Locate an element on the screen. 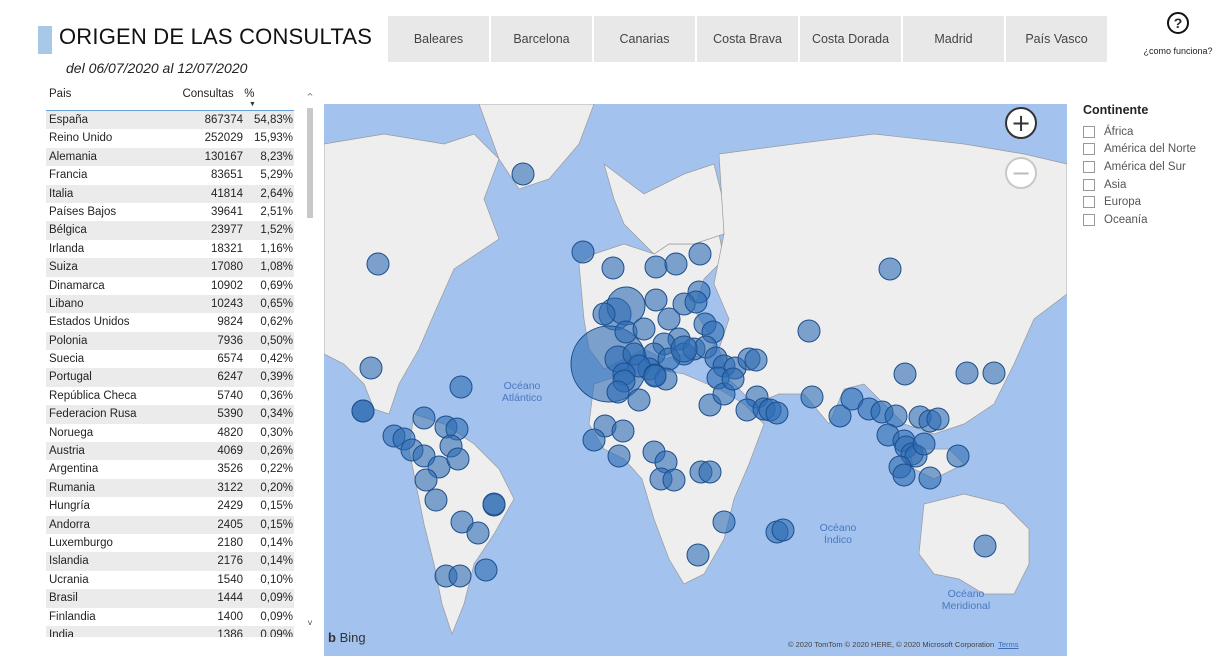  plus-icon: + is located at coordinates (1021, 123).